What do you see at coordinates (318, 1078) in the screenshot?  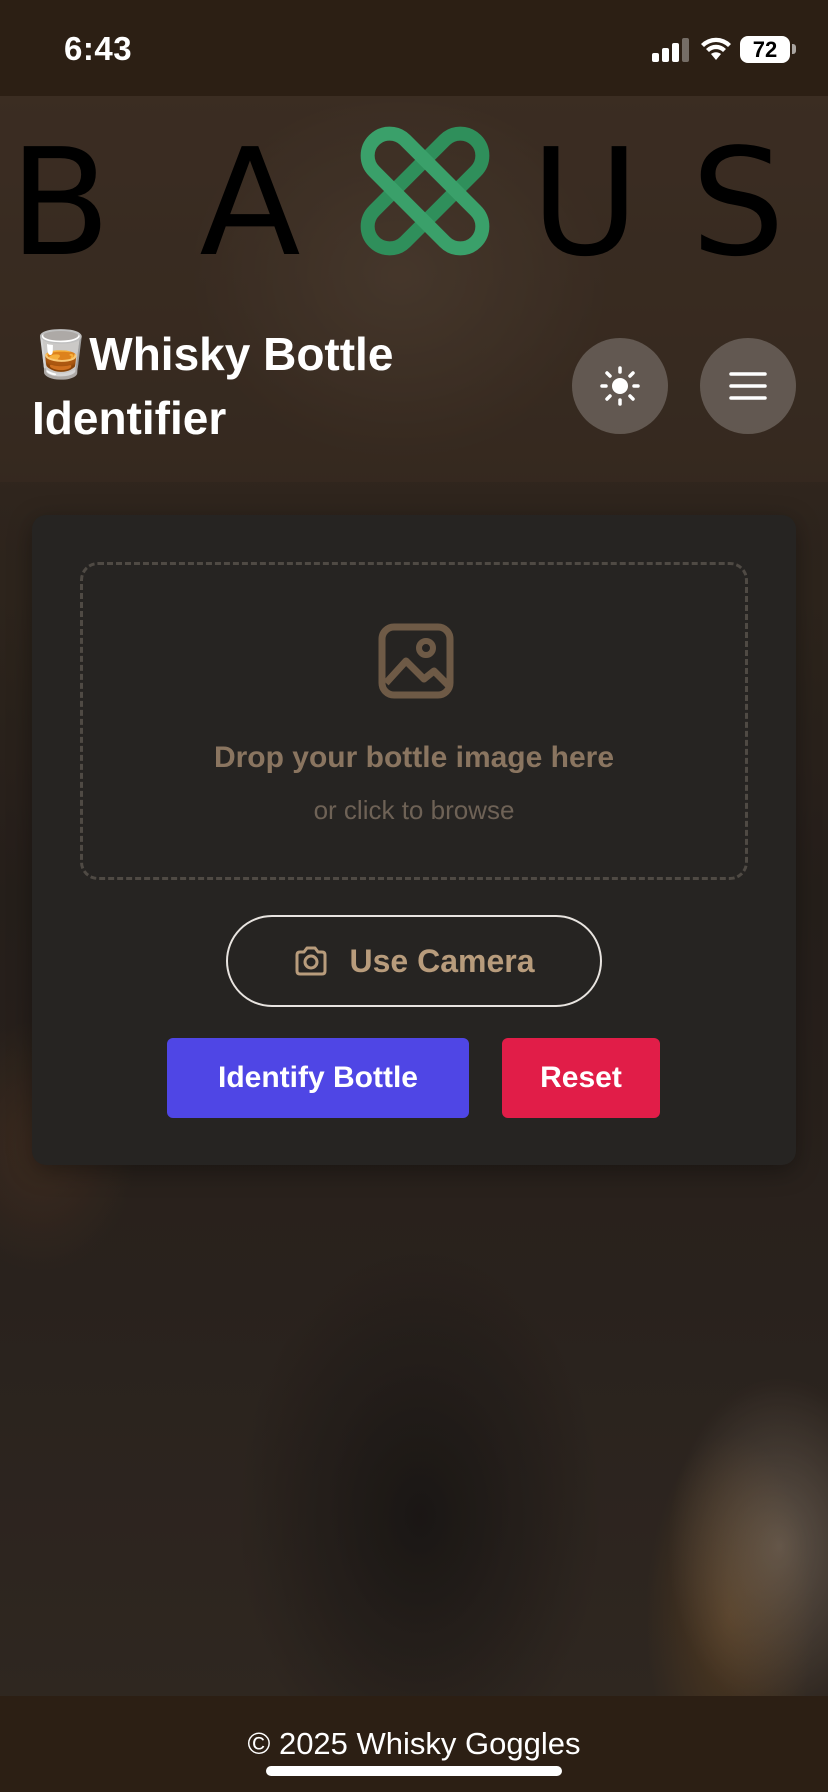 I see `identify-bottle-button: Identify Bottle` at bounding box center [318, 1078].